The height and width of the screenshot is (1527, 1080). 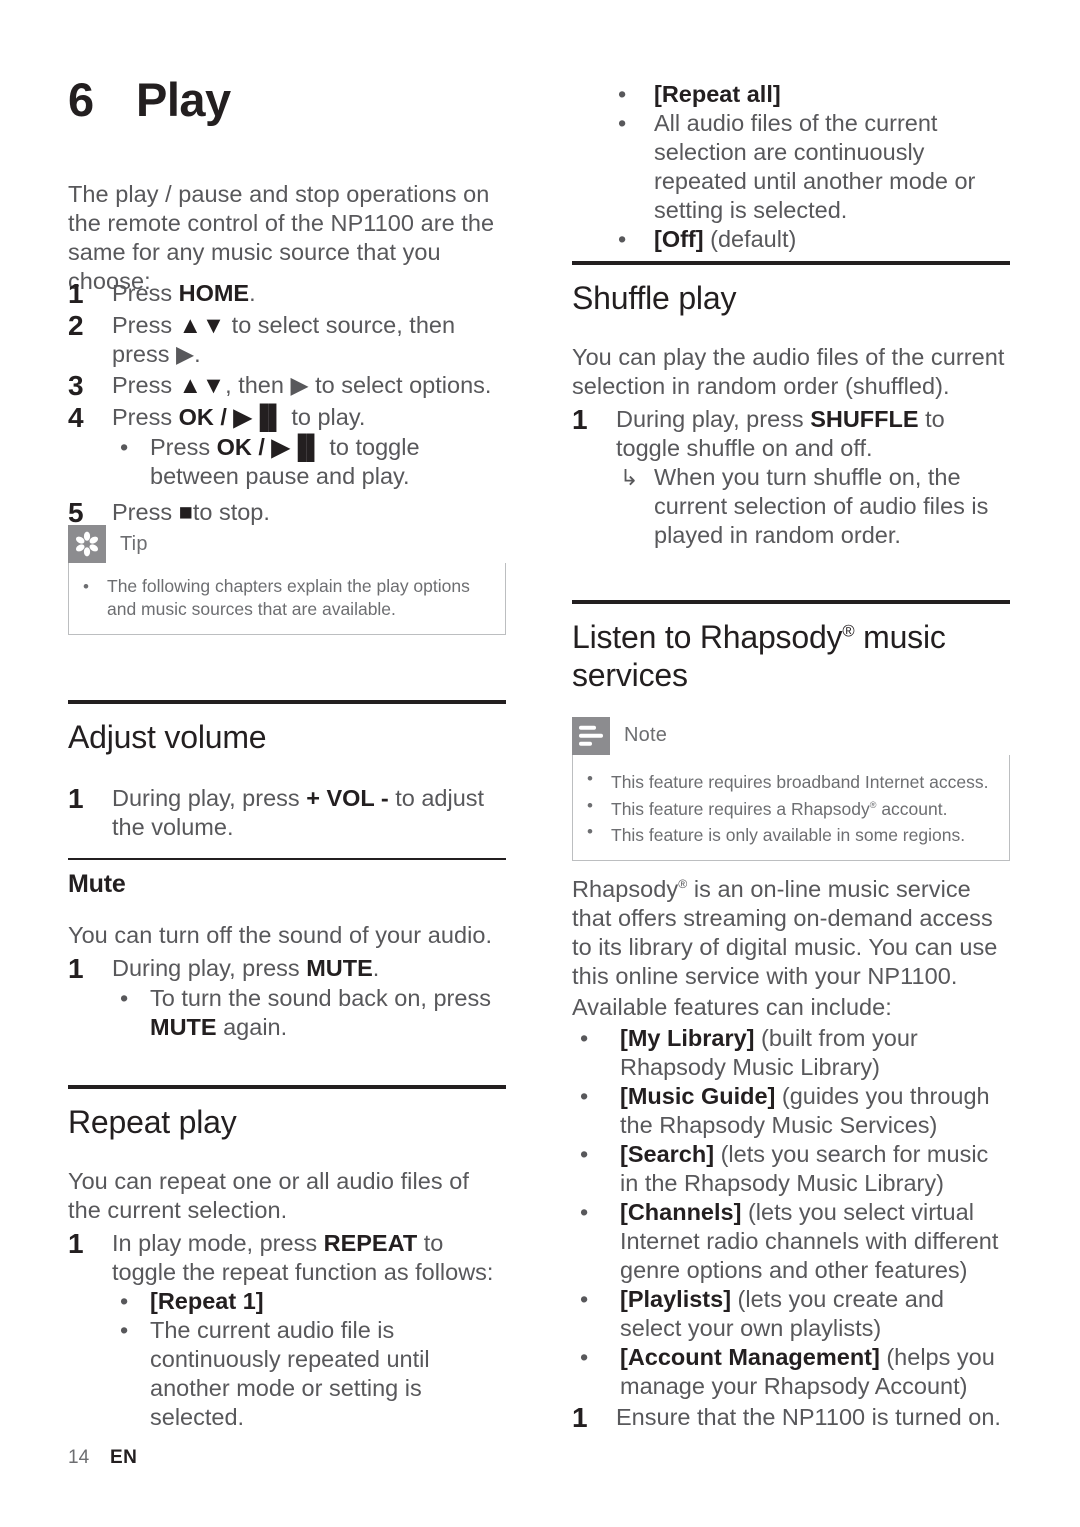 I want to click on chapter-title: 6 Play, so click(x=149, y=99).